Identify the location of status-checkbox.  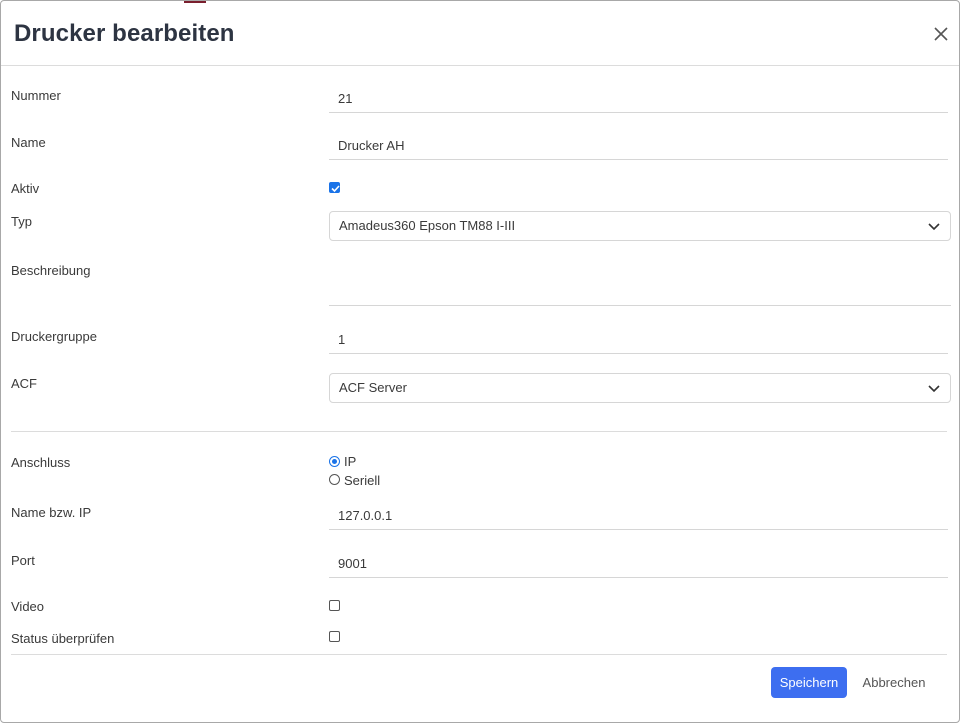
(334, 636).